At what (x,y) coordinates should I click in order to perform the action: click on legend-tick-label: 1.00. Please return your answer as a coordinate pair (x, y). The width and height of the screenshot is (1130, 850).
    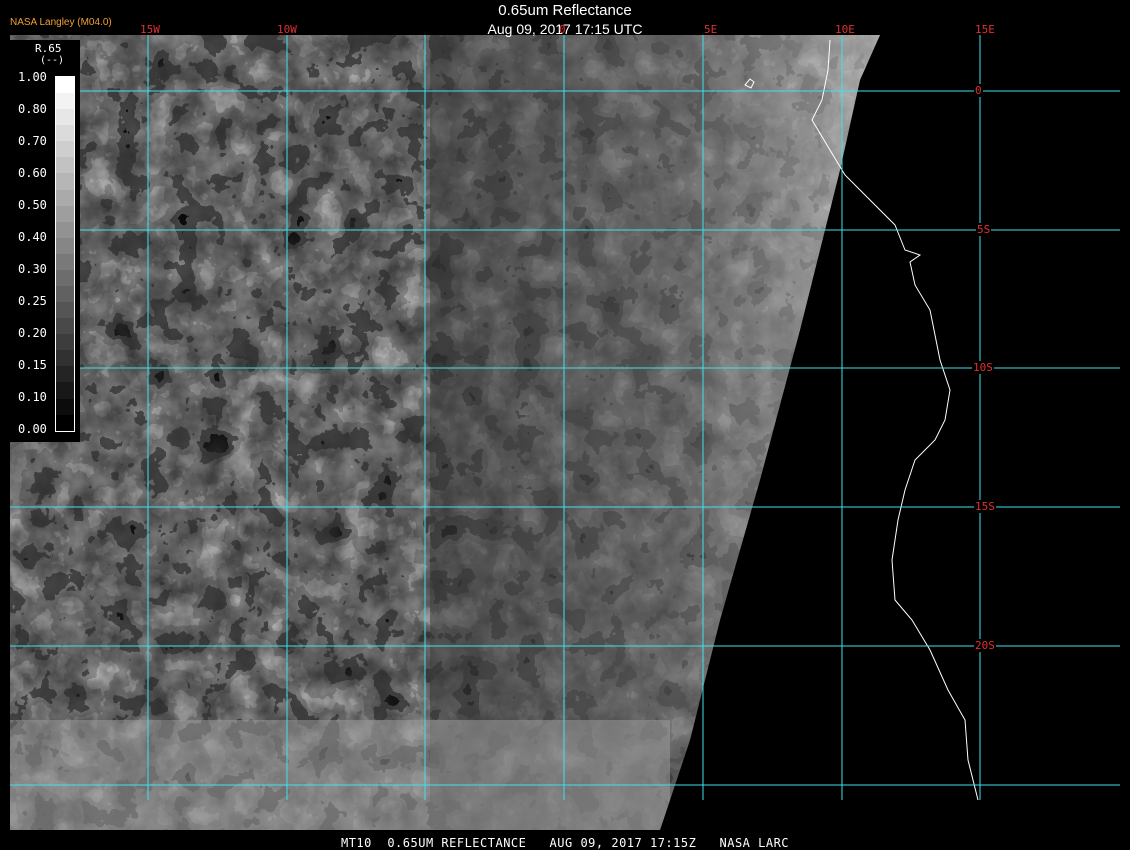
    Looking at the image, I should click on (32, 77).